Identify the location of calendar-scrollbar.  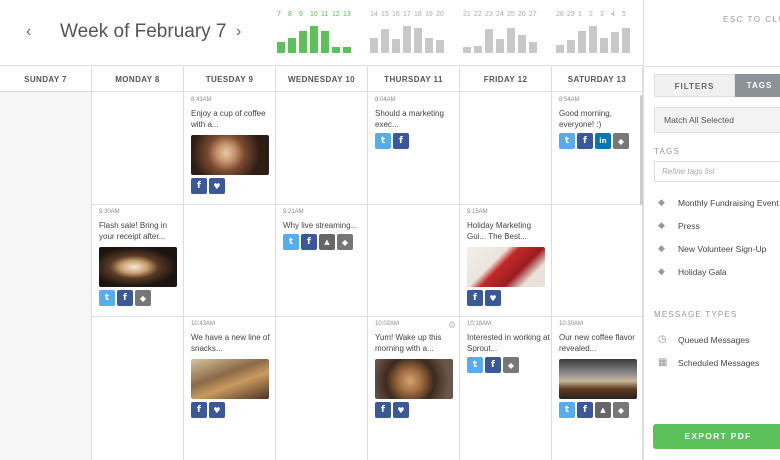
(641, 150).